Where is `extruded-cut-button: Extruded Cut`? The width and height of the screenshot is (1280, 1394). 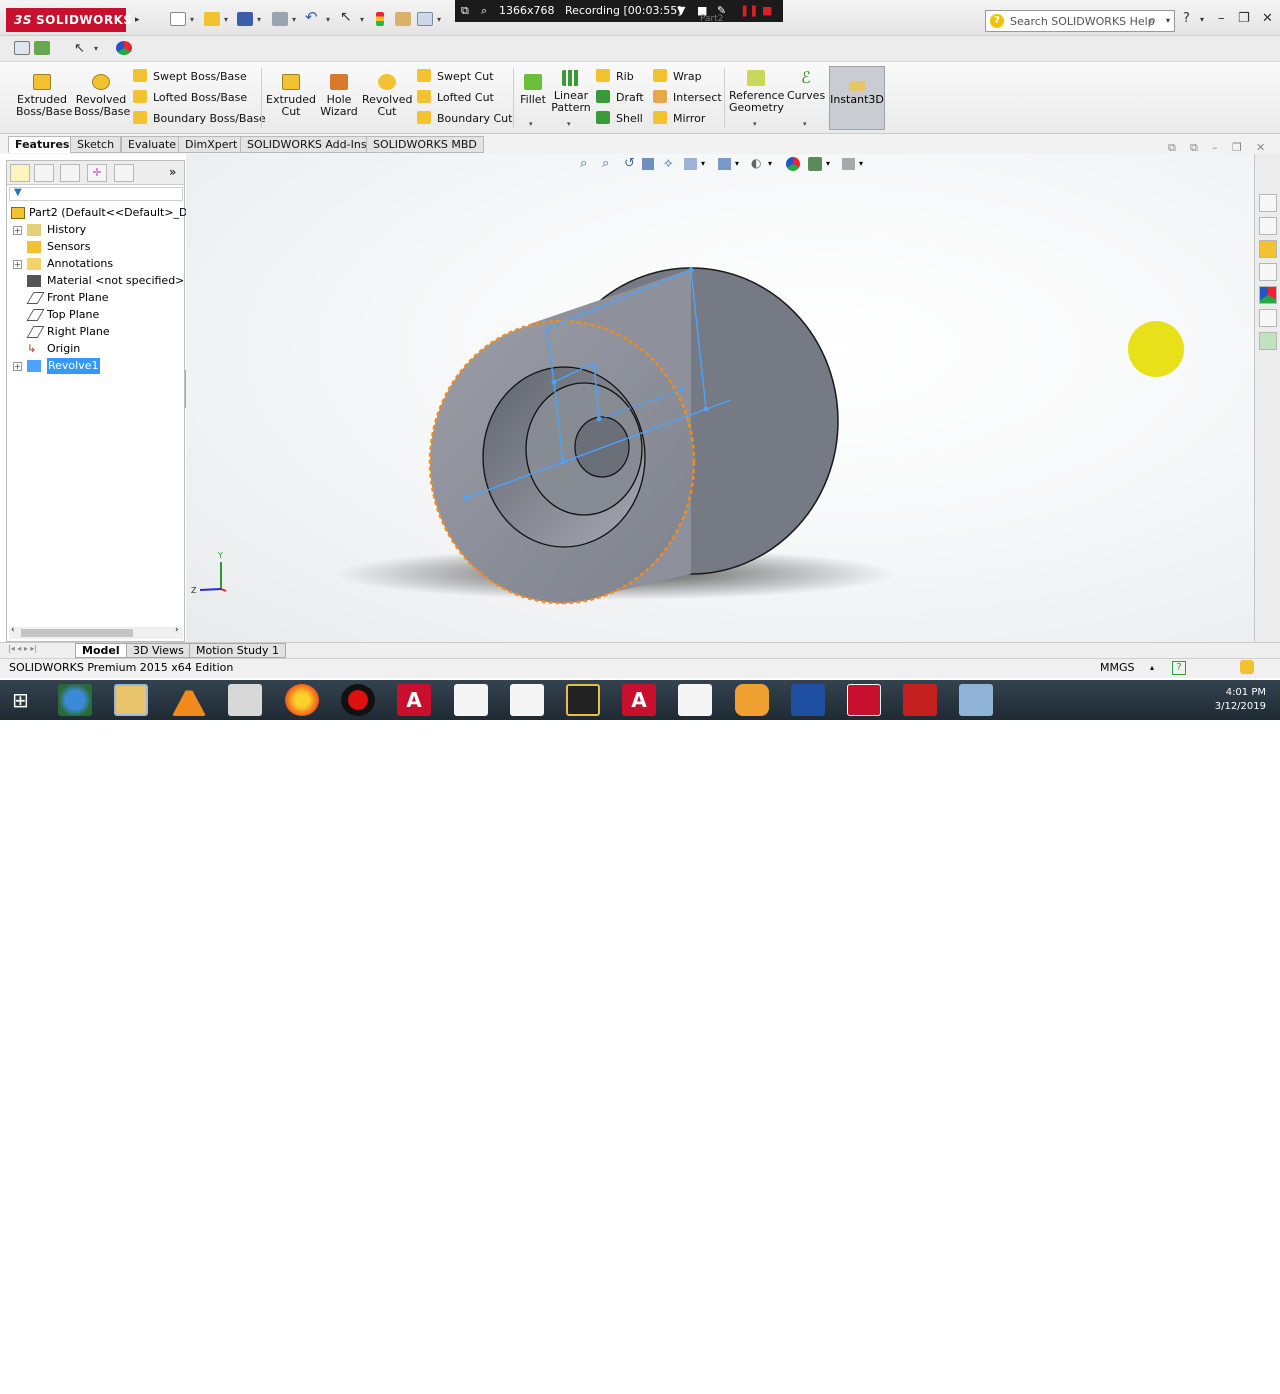 extruded-cut-button: Extruded Cut is located at coordinates (291, 96).